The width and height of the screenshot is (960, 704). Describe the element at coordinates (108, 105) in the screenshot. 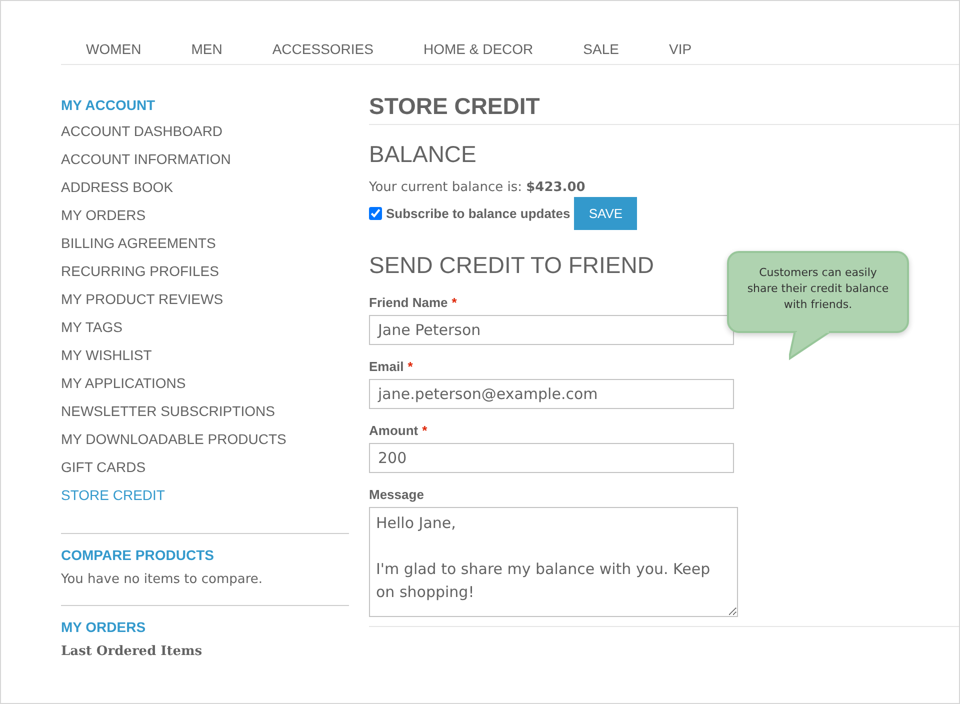

I see `sidebar-title: MY ACCOUNT` at that location.